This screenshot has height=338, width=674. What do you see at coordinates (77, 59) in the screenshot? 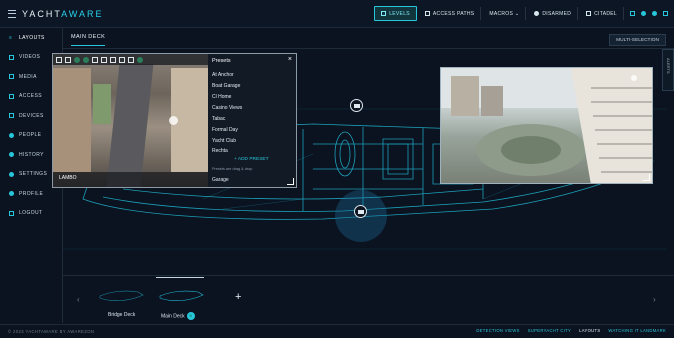
I see `ptz-icon` at bounding box center [77, 59].